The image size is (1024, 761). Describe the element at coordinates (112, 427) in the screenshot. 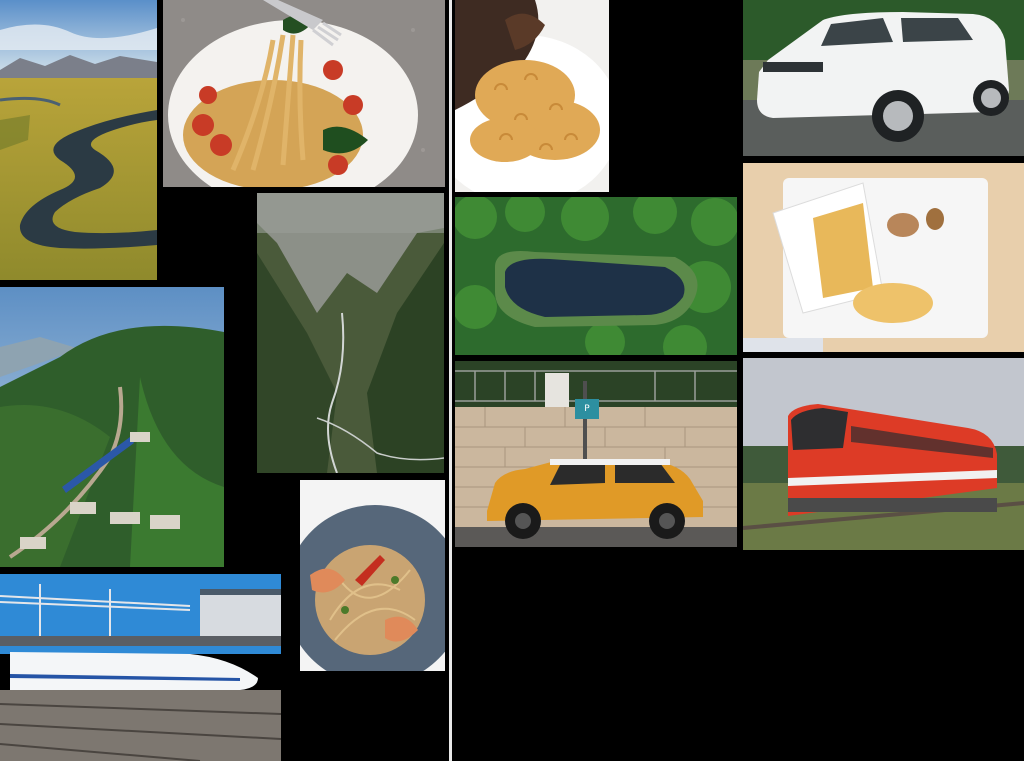

I see `blue-train-hill-village-photo` at that location.